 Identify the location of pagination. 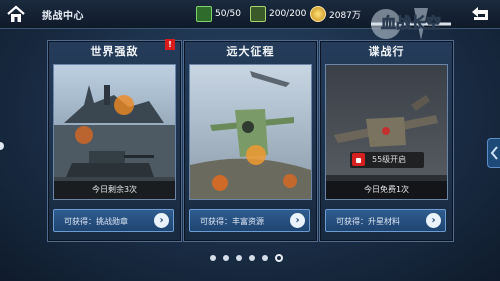
(246, 258).